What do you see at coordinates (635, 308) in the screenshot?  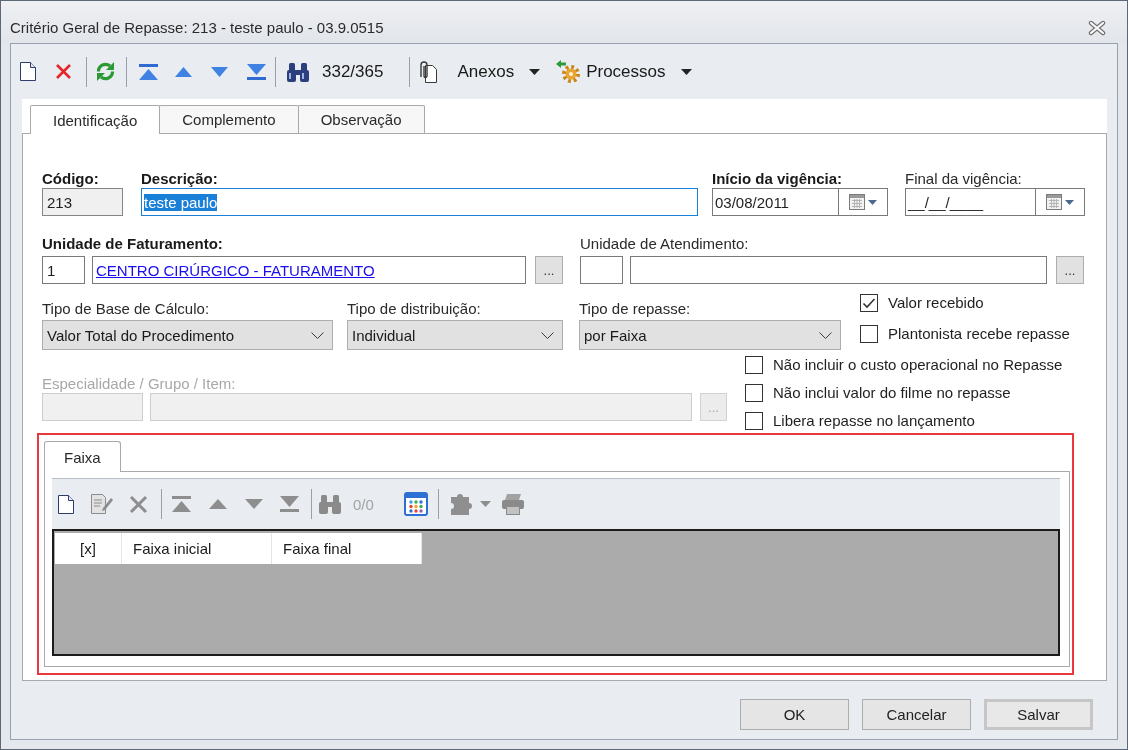 I see `field-label: Tipo de repasse:` at bounding box center [635, 308].